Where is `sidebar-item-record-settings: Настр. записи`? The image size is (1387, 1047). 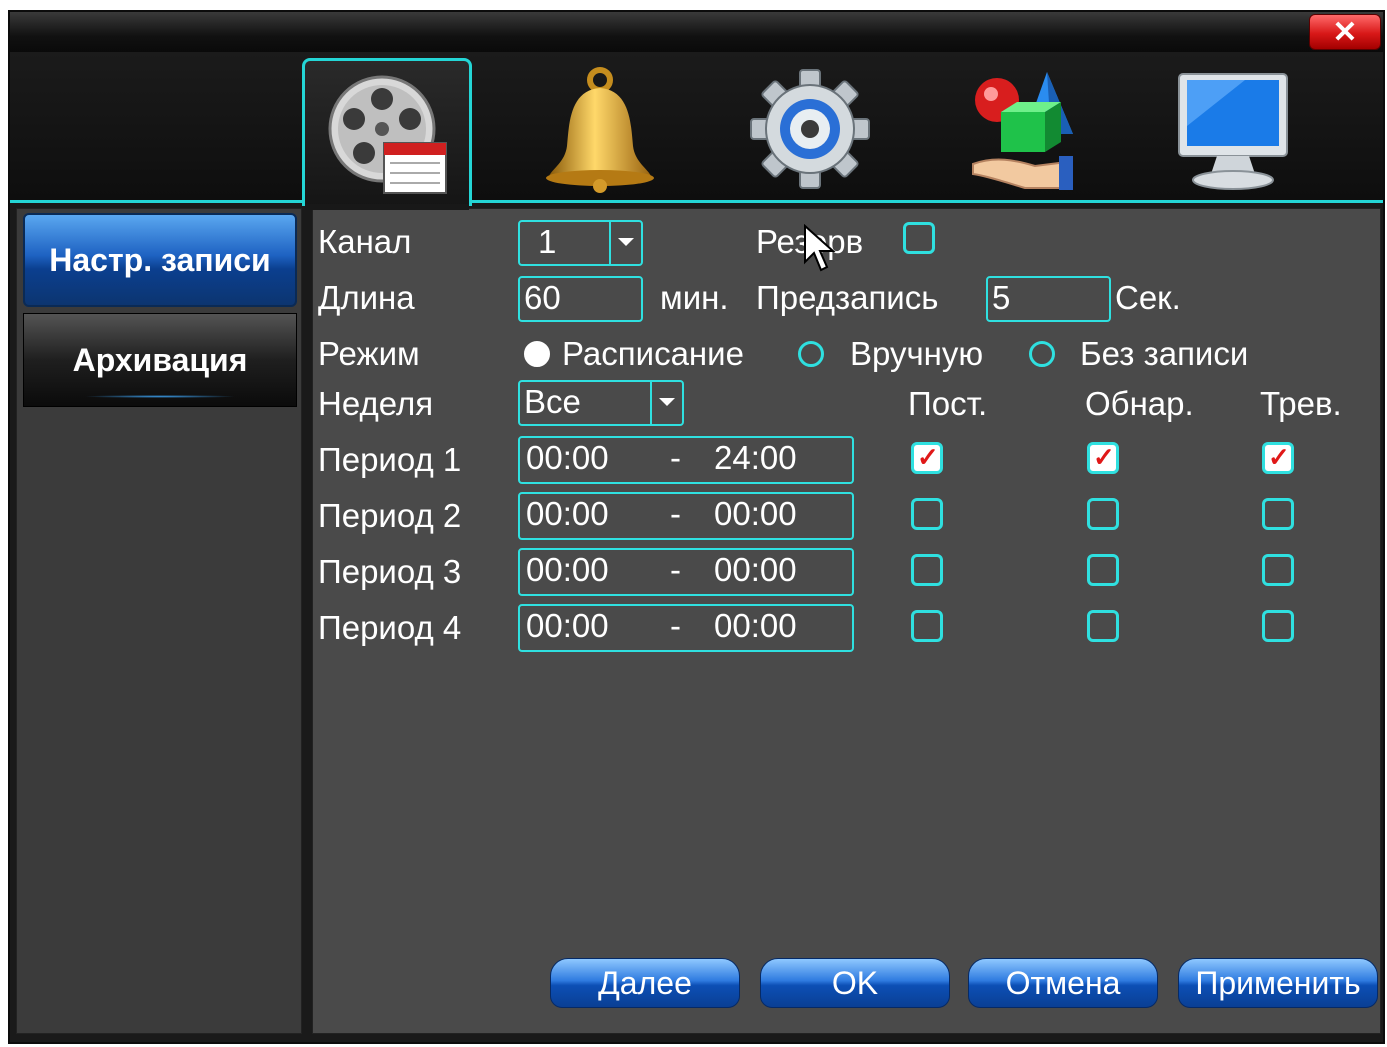
sidebar-item-record-settings: Настр. записи is located at coordinates (160, 260).